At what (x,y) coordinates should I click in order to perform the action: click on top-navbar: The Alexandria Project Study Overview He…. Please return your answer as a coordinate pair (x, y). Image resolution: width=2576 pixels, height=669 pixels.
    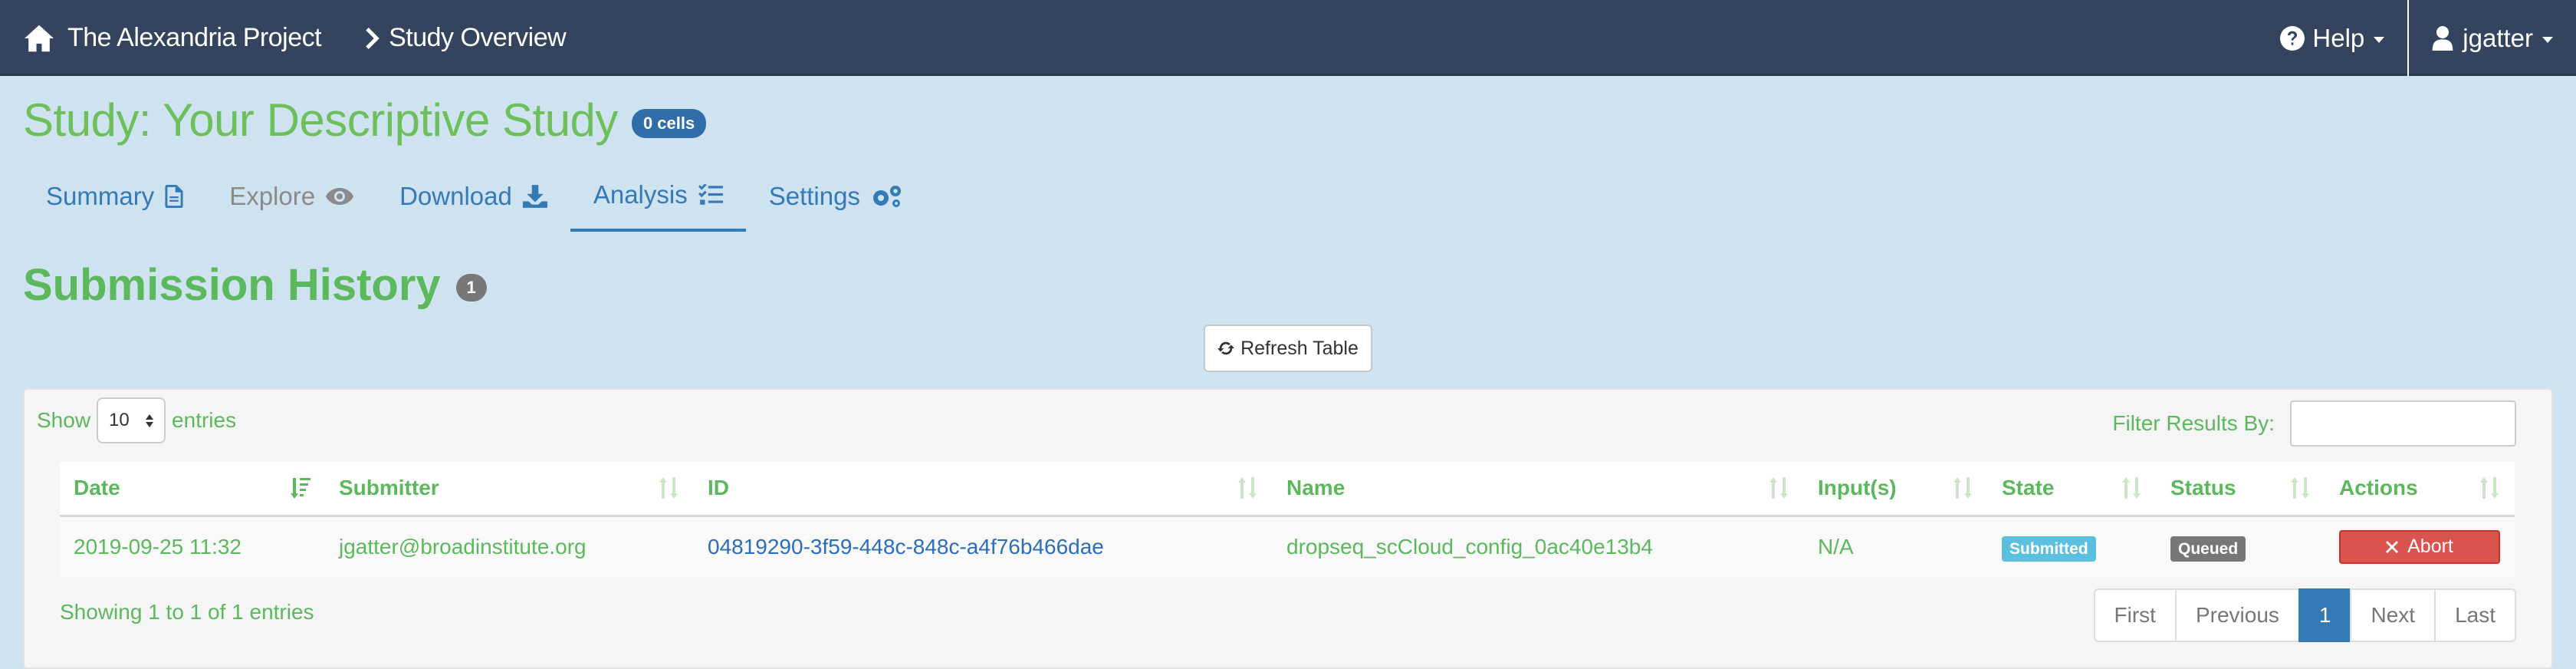
    Looking at the image, I should click on (1288, 38).